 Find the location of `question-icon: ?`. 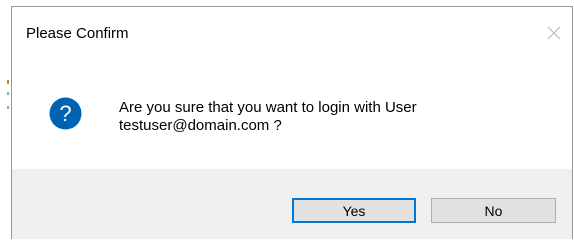

question-icon: ? is located at coordinates (65, 113).